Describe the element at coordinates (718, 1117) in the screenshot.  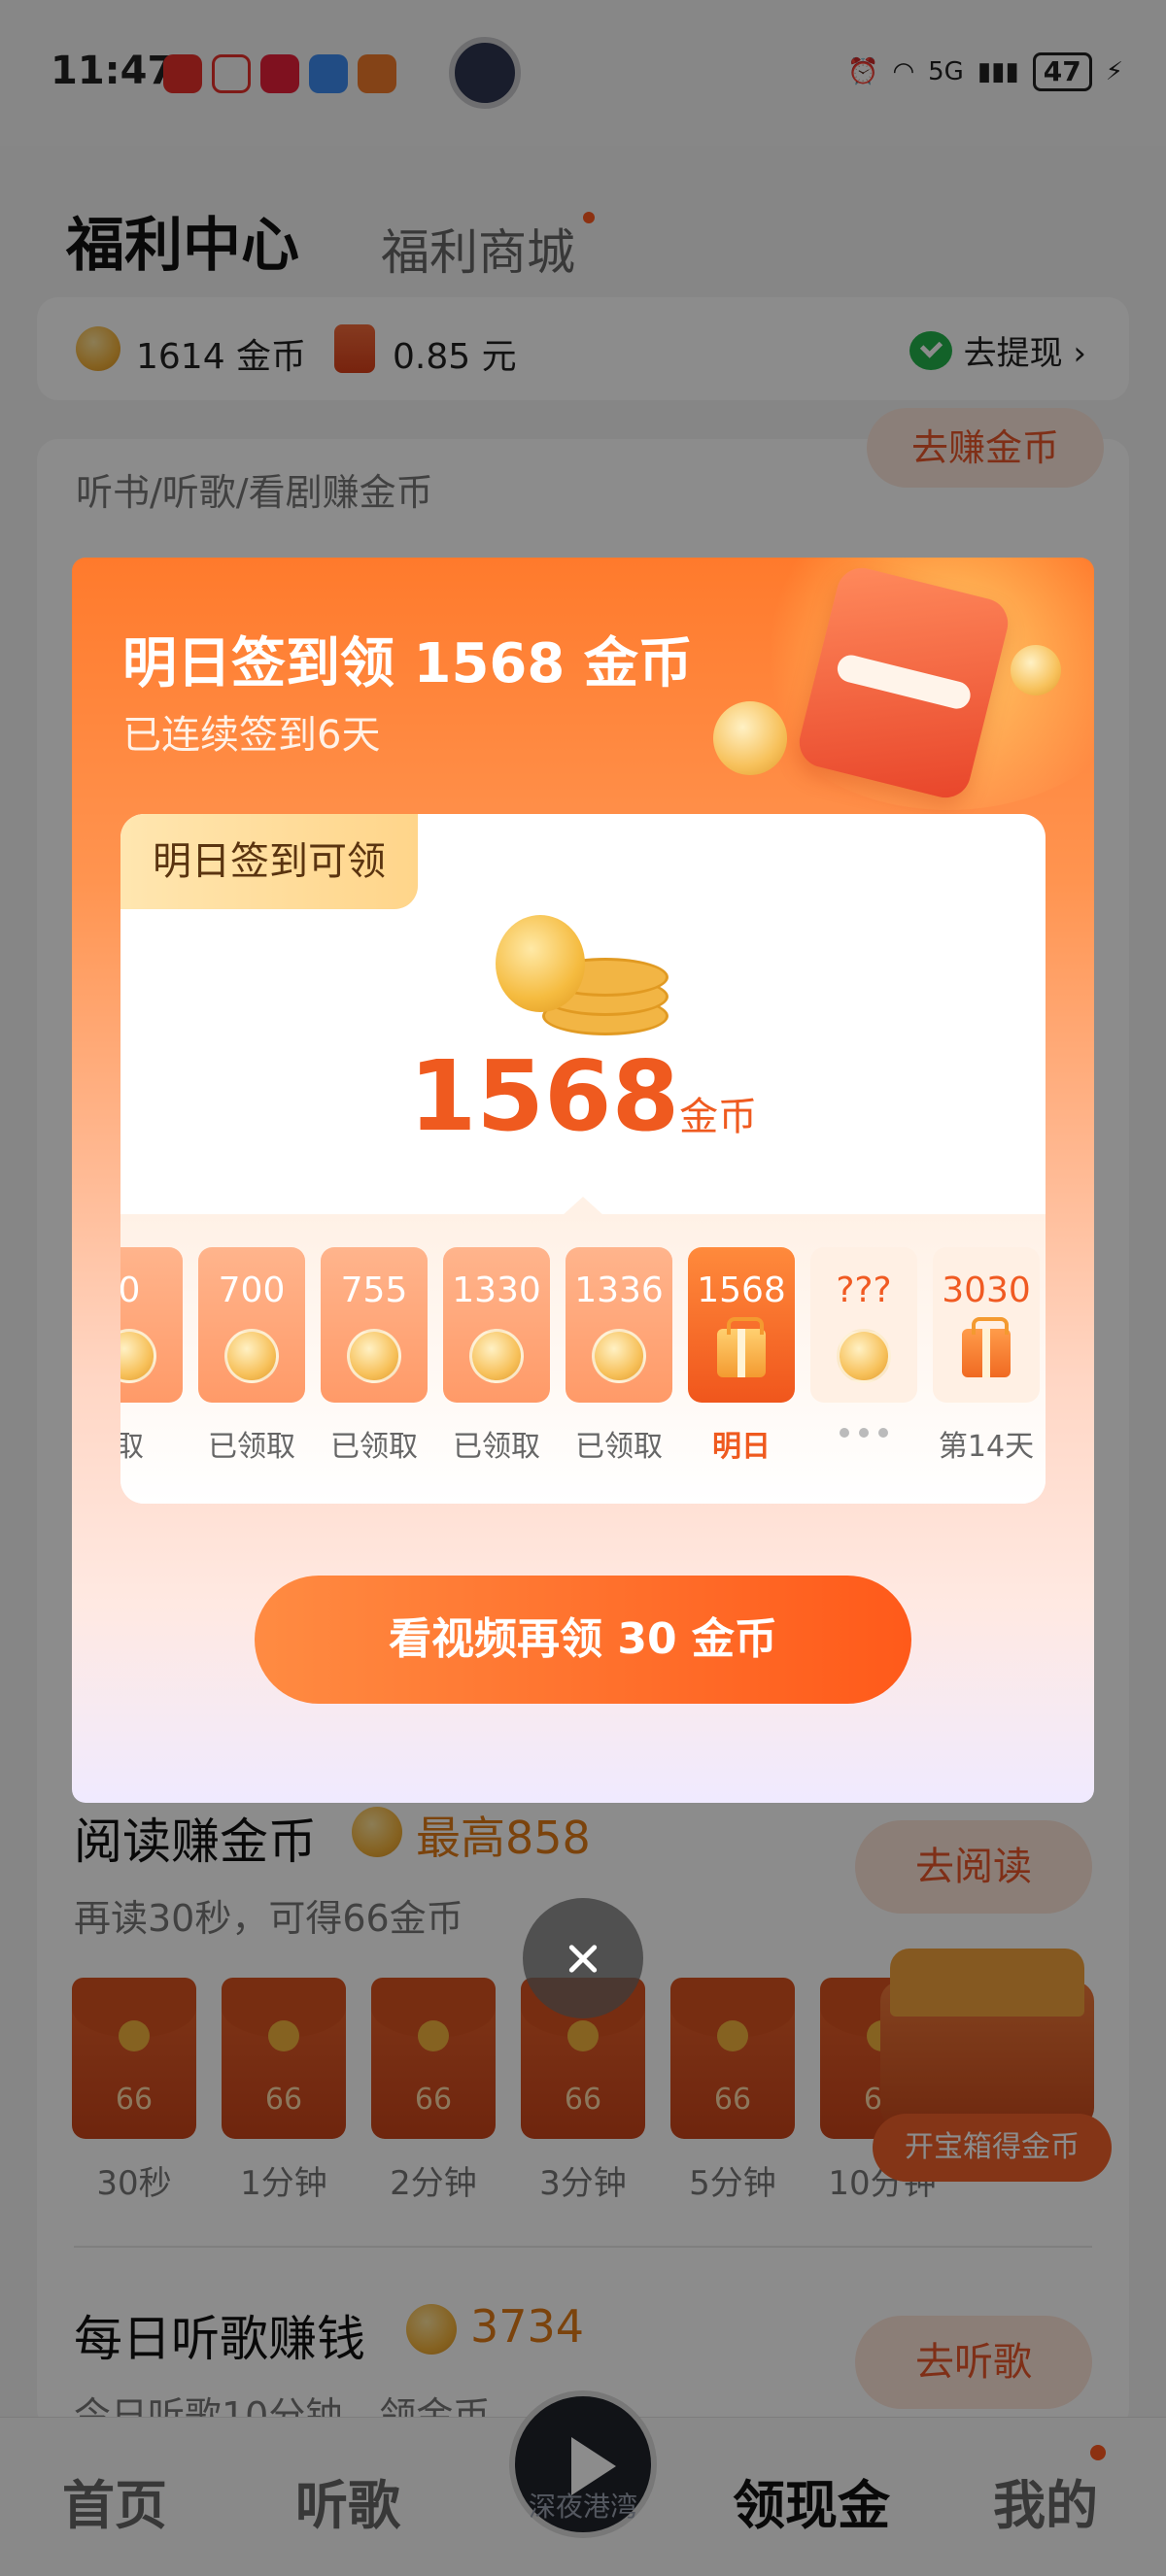
I see `reward-unit: 金币` at that location.